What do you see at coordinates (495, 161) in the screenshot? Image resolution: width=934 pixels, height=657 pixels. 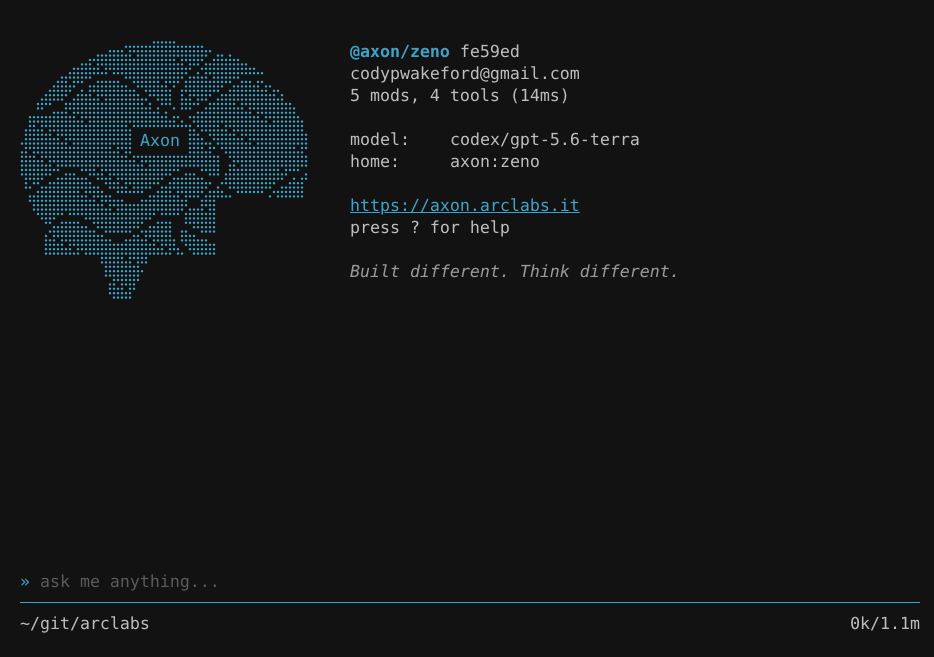 I see `setting-value: axon:zeno` at bounding box center [495, 161].